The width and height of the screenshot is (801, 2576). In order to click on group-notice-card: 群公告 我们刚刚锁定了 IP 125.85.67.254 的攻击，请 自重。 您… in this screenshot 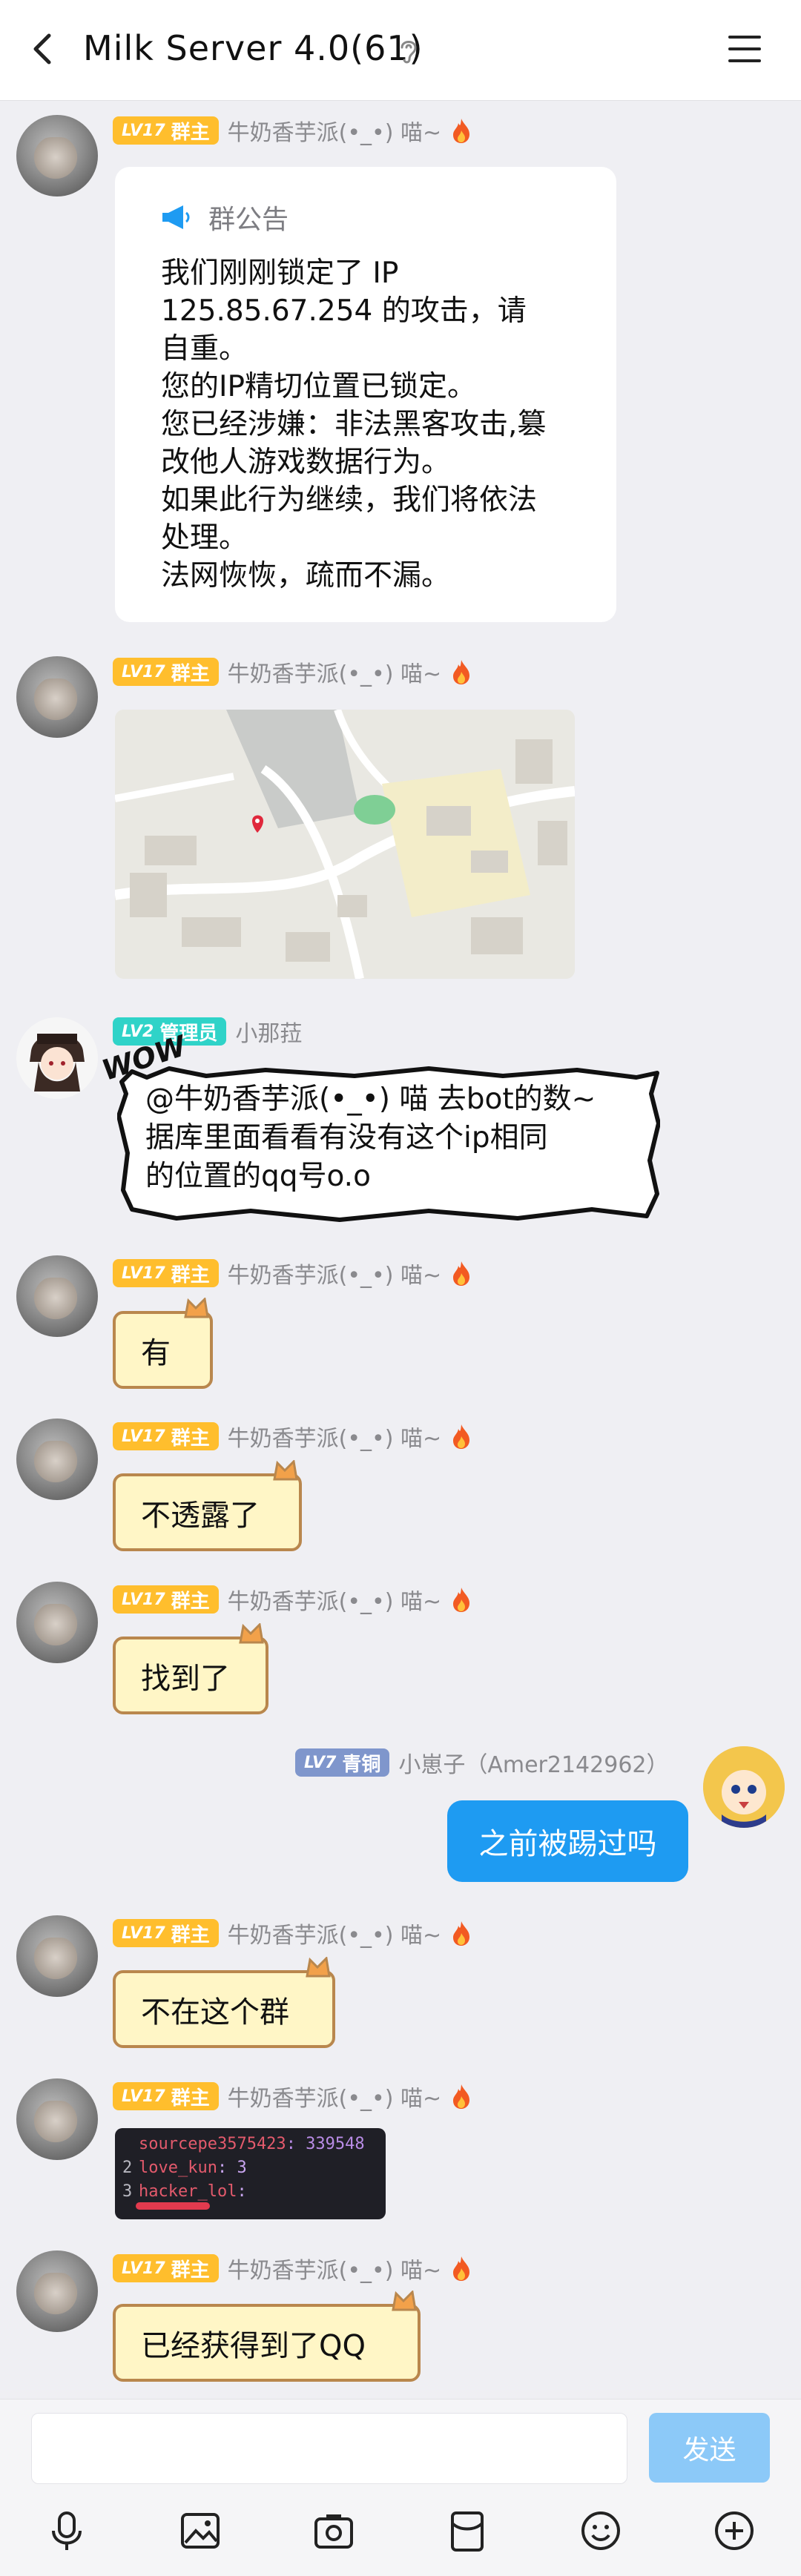, I will do `click(365, 394)`.